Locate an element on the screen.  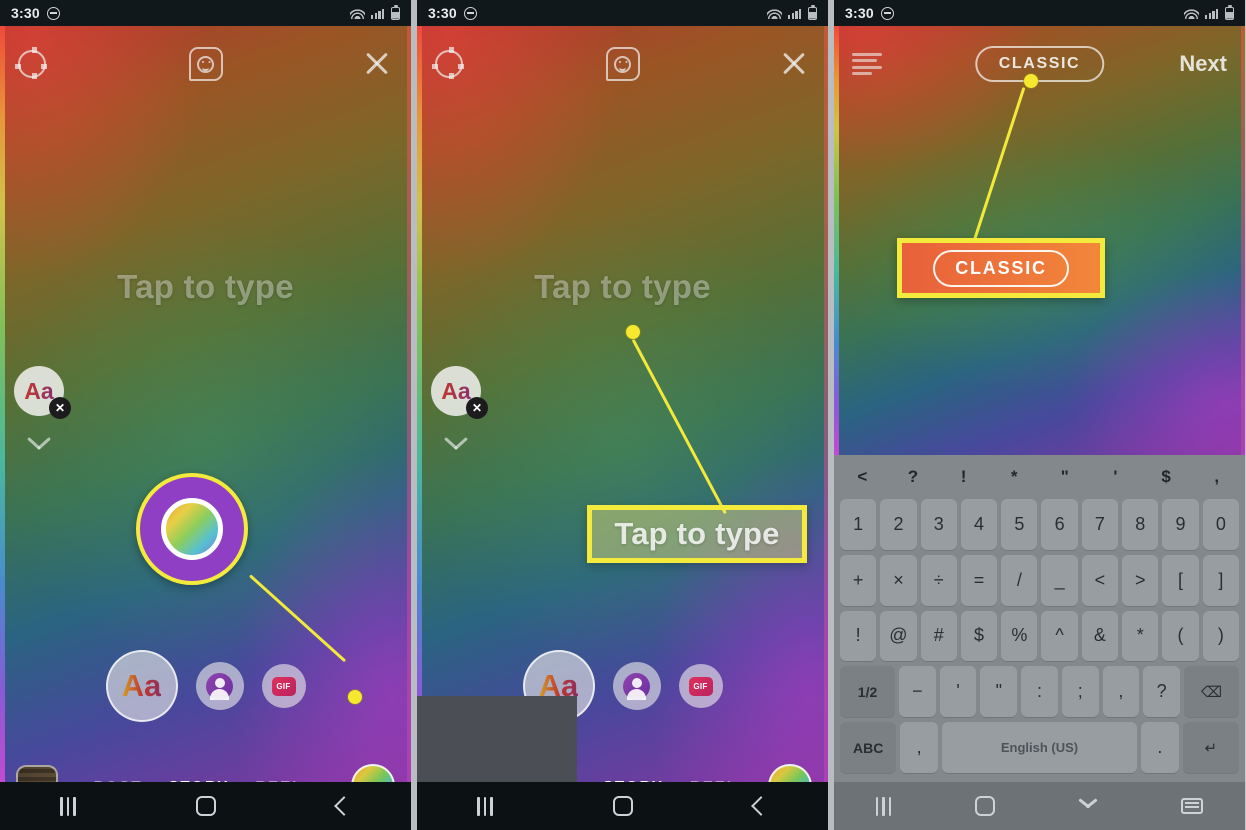
key: [ is located at coordinates (1180, 580).